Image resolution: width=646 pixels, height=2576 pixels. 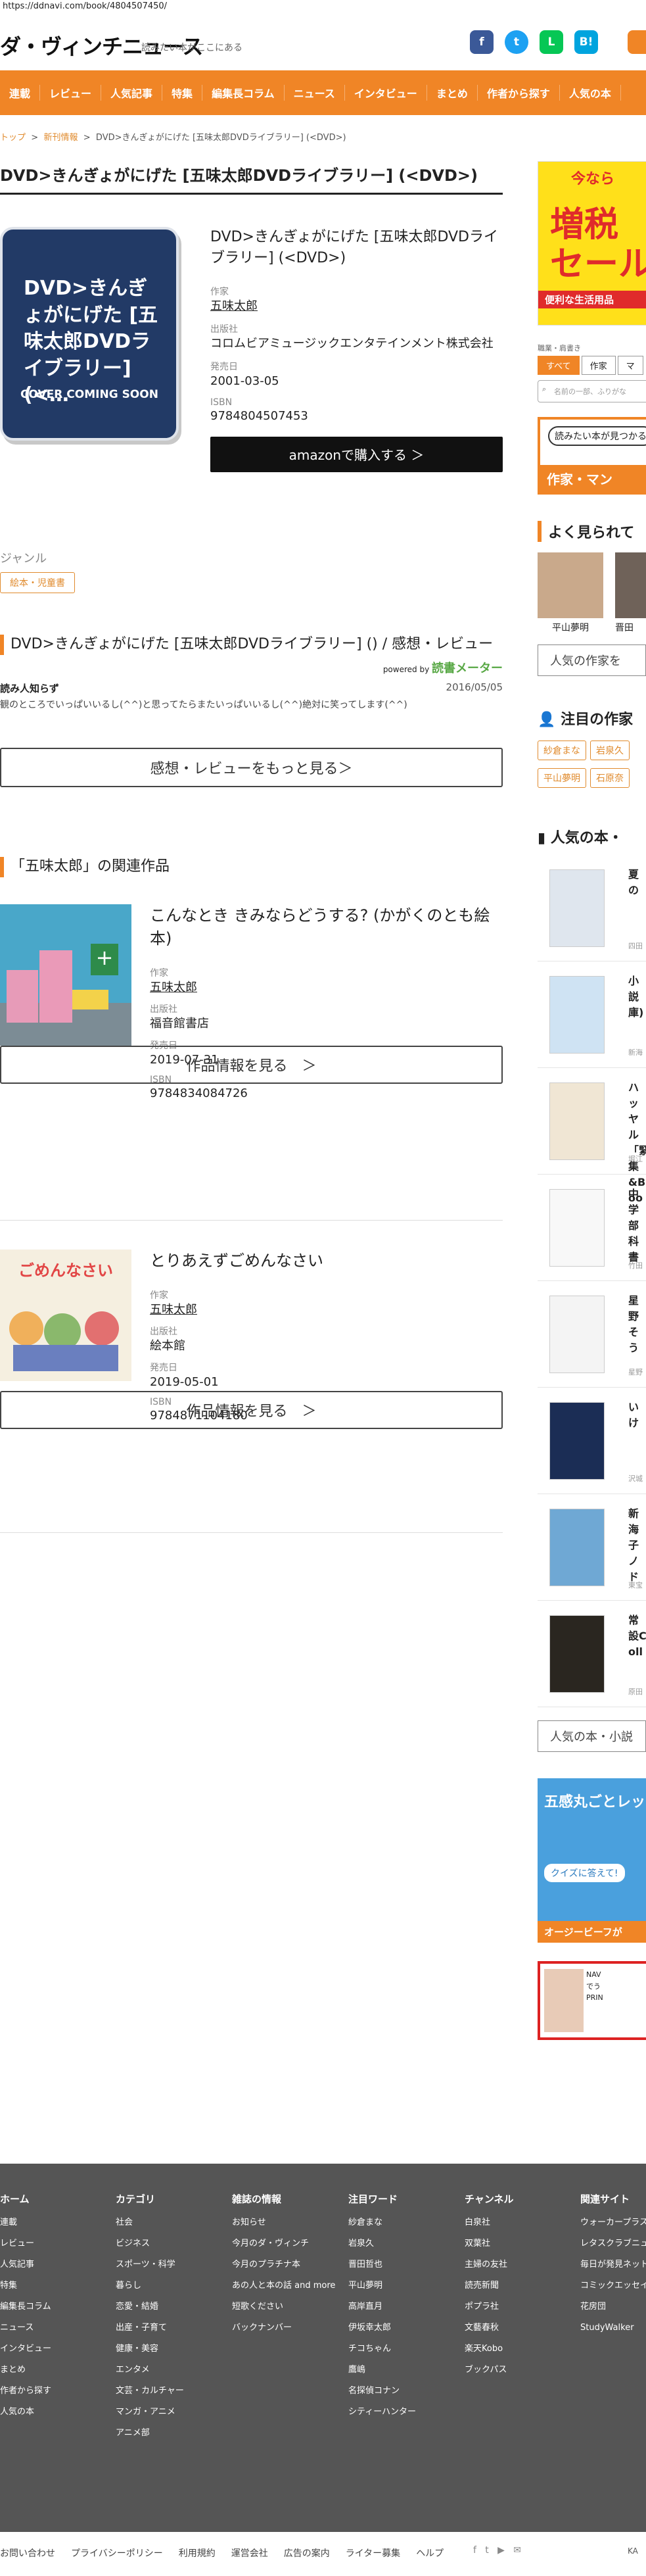 What do you see at coordinates (25, 2286) in the screenshot?
I see `footer-link: 特集` at bounding box center [25, 2286].